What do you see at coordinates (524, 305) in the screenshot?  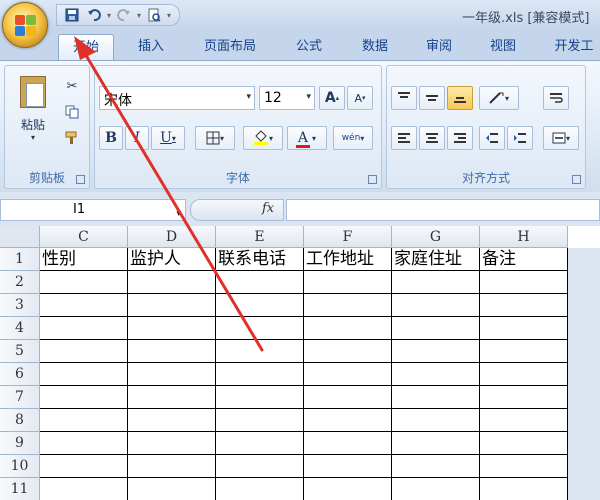 I see `cell-h3` at bounding box center [524, 305].